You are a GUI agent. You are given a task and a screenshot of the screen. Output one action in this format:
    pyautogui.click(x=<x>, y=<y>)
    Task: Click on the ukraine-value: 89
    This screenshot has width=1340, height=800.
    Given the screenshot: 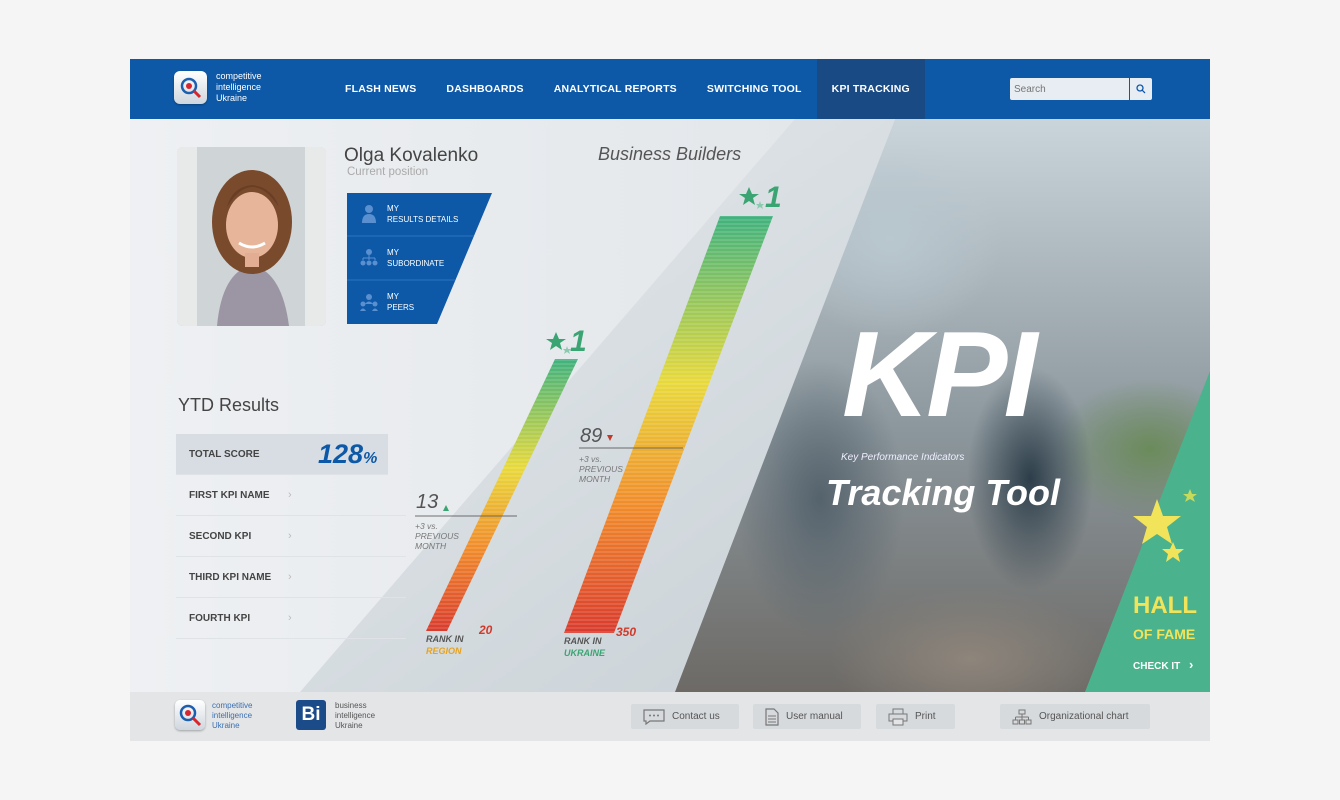 What is the action you would take?
    pyautogui.click(x=591, y=436)
    